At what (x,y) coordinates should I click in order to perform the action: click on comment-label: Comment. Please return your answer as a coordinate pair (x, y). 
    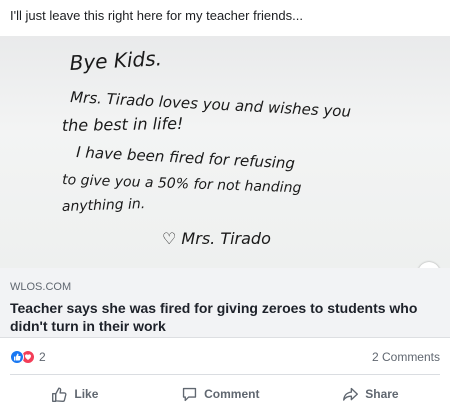
    Looking at the image, I should click on (232, 394).